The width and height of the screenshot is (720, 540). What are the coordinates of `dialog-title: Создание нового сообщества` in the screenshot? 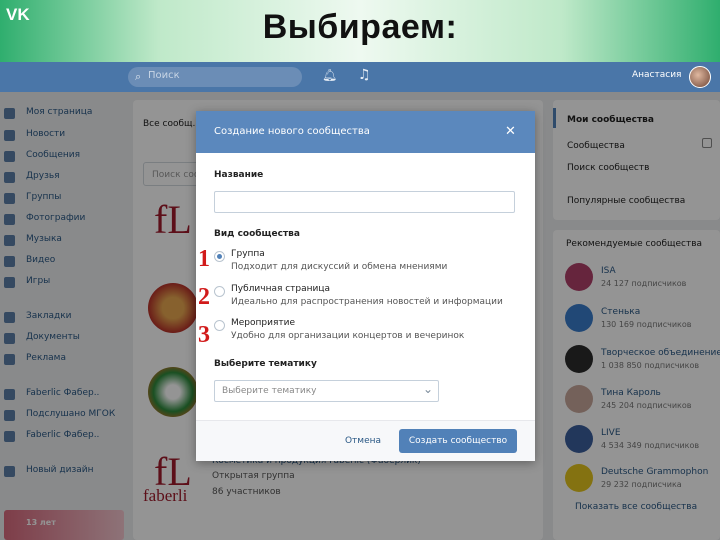 It's located at (292, 131).